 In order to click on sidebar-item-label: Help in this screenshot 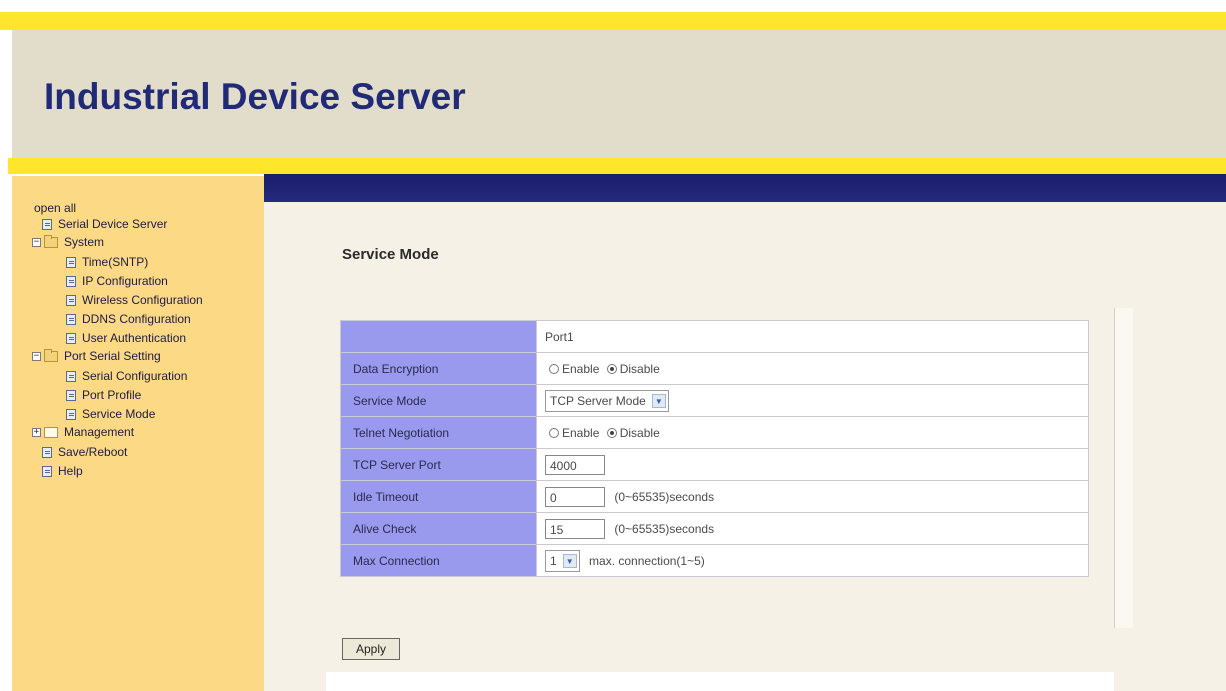, I will do `click(70, 471)`.